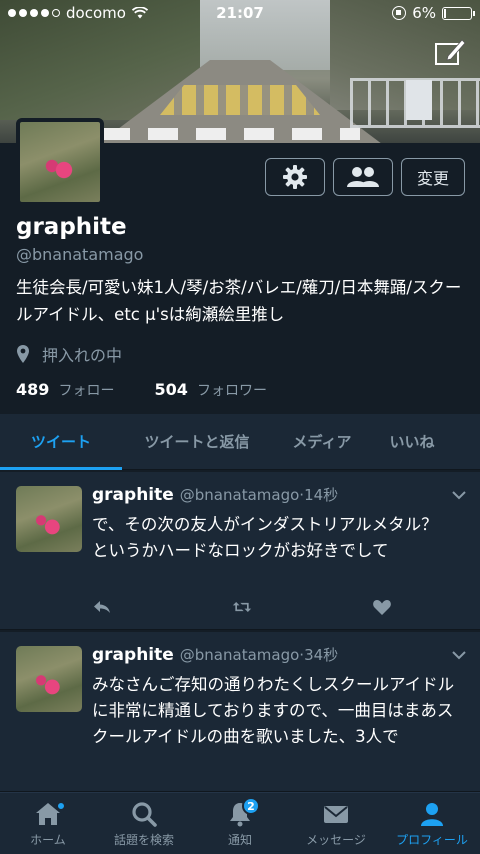  Describe the element at coordinates (433, 177) in the screenshot. I see `edit-profile-button: 変更` at that location.